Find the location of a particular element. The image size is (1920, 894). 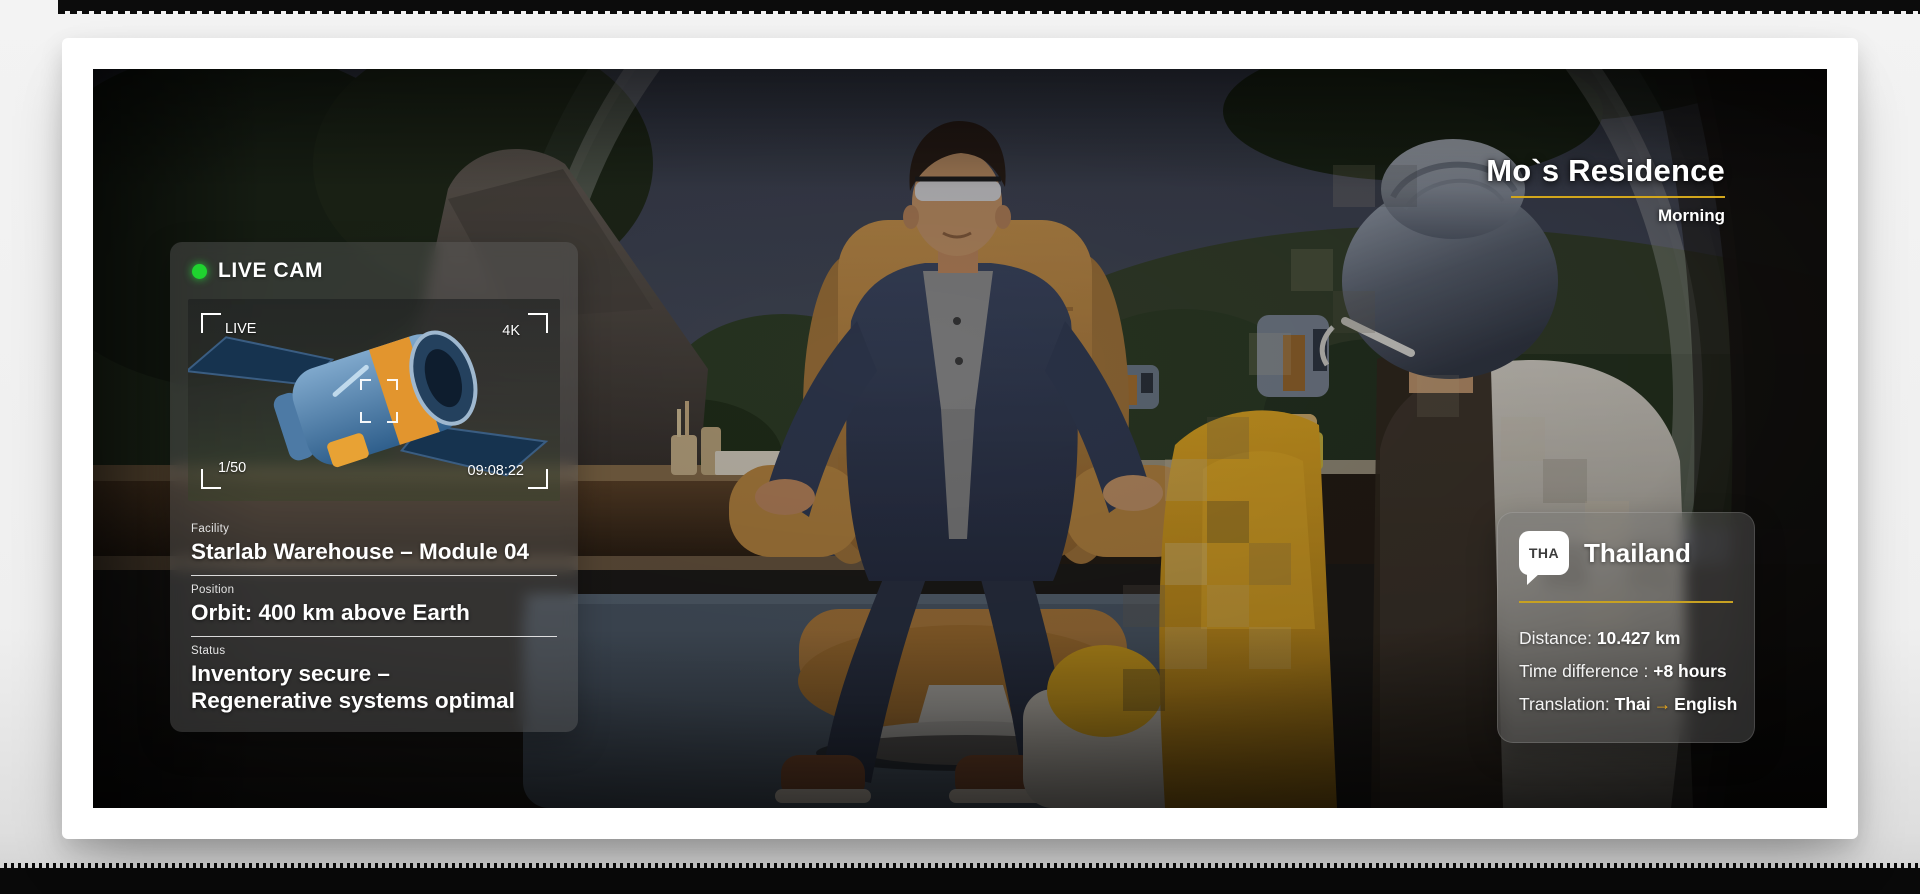

country-name: Thailand is located at coordinates (1637, 552).